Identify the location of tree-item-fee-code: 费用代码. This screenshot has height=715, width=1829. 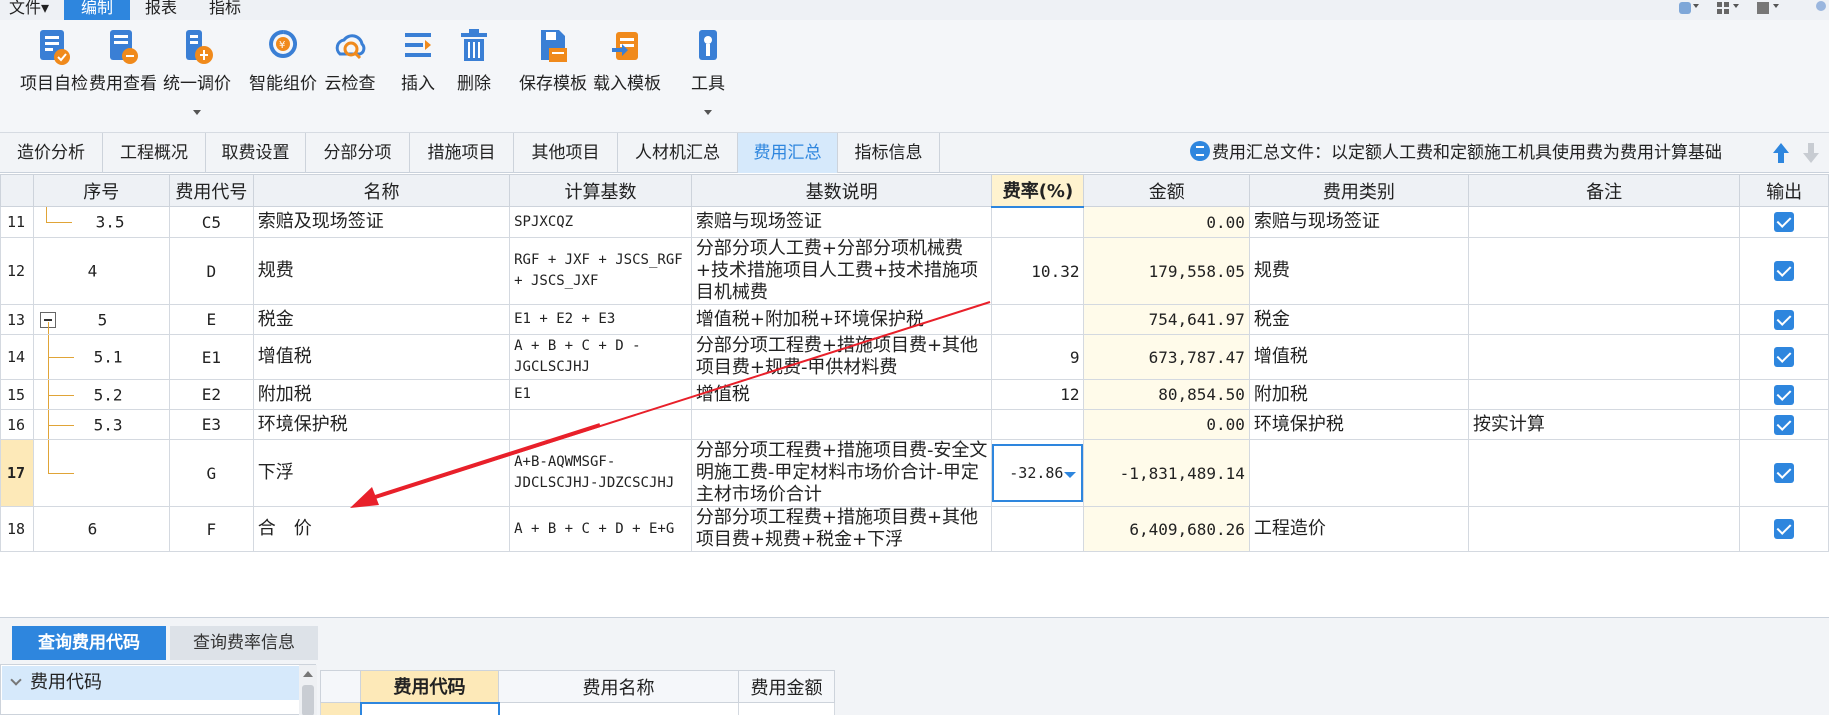
(150, 683).